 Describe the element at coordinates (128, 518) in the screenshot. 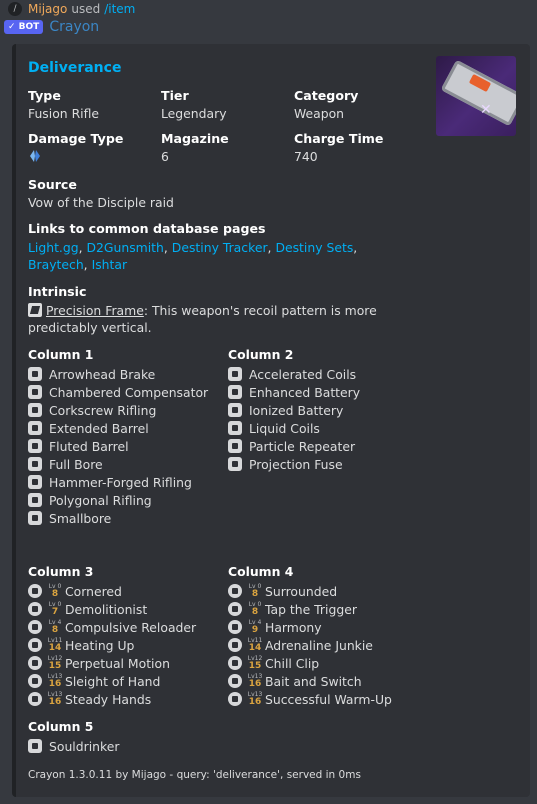

I see `perk-item: Smallbore` at that location.